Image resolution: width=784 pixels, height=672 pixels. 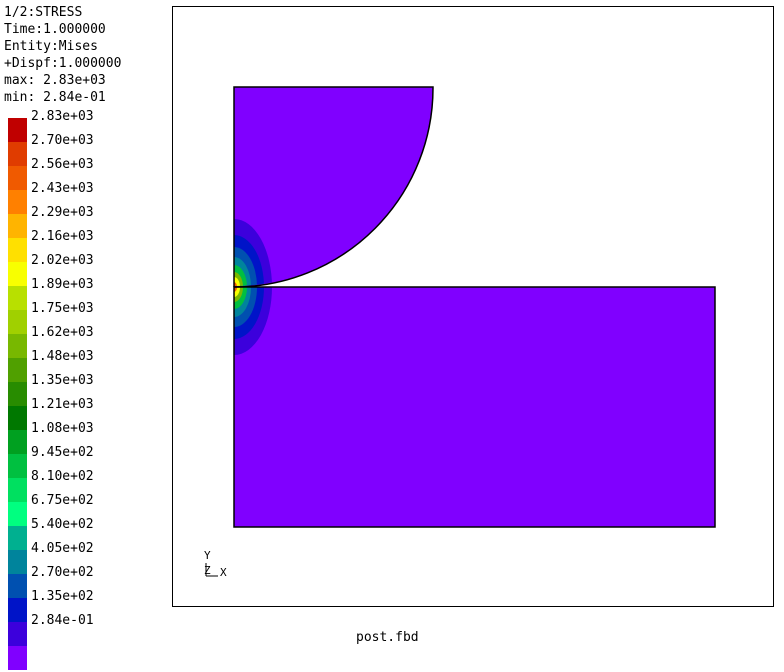 What do you see at coordinates (62, 548) in the screenshot?
I see `legend-label: 4.05e+02` at bounding box center [62, 548].